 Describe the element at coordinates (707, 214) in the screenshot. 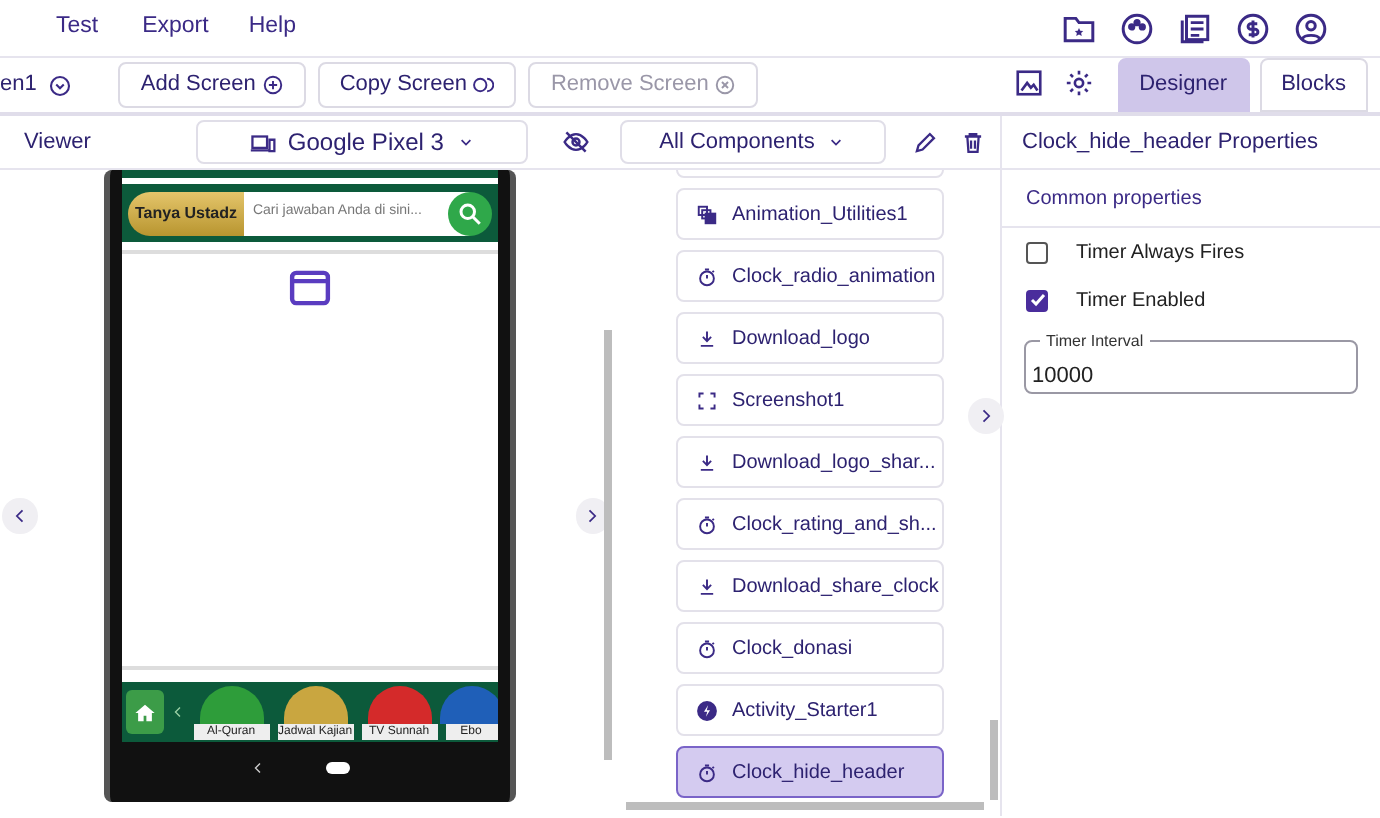

I see `layers-icon` at that location.